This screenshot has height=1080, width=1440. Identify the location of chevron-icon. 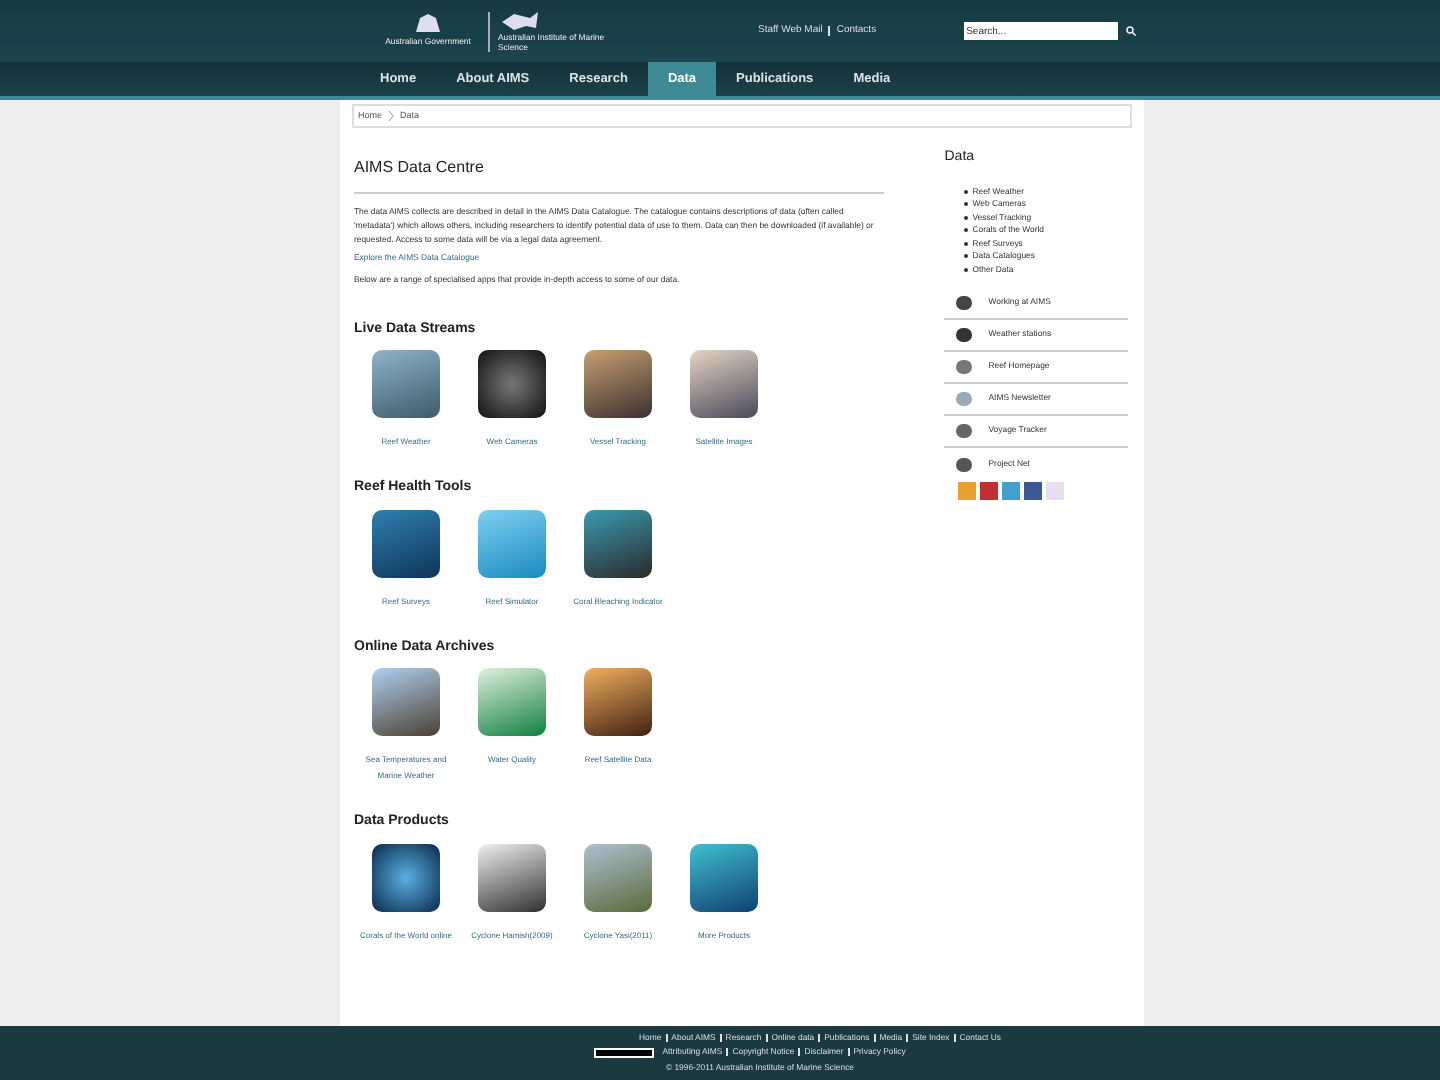
(391, 116).